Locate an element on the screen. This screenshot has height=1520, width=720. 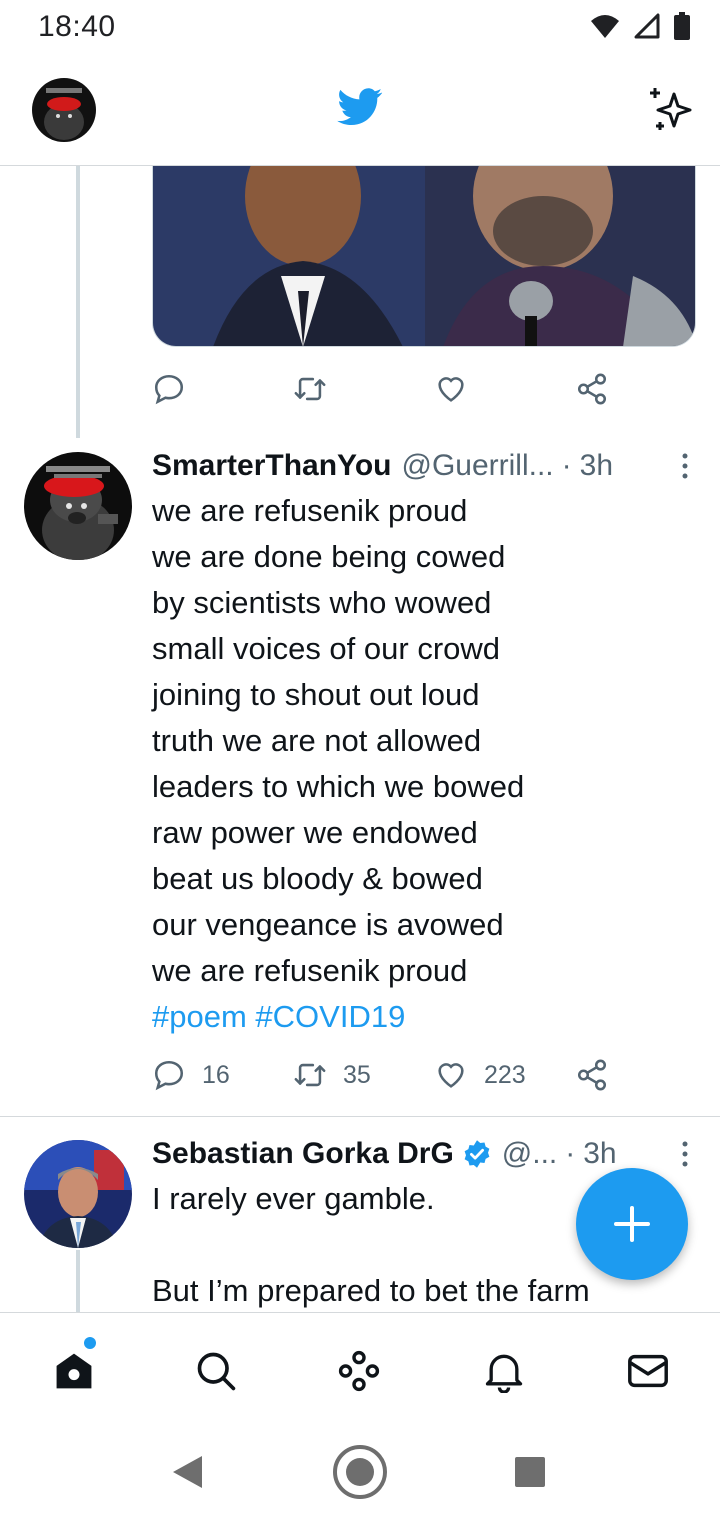
search-icon is located at coordinates (216, 1371).